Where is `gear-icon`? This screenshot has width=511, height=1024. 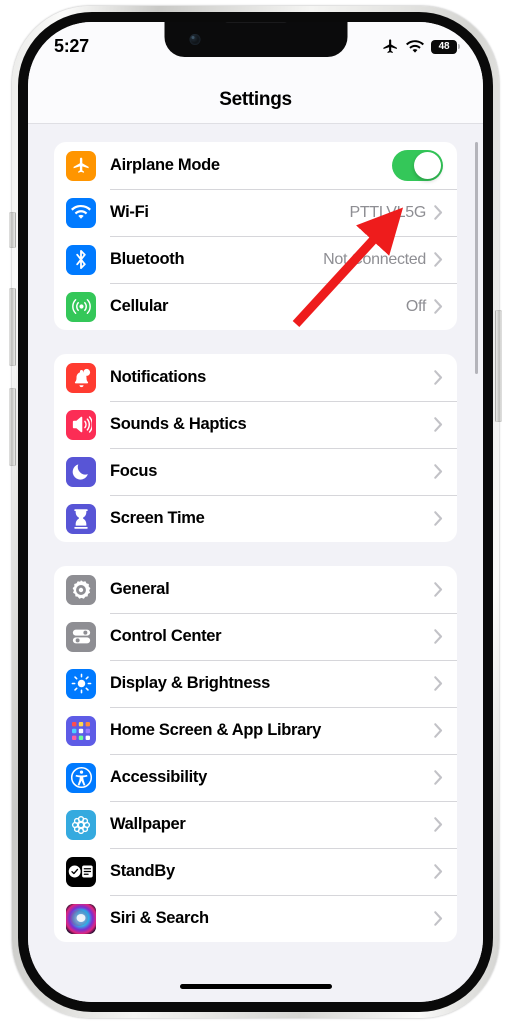
gear-icon is located at coordinates (81, 589).